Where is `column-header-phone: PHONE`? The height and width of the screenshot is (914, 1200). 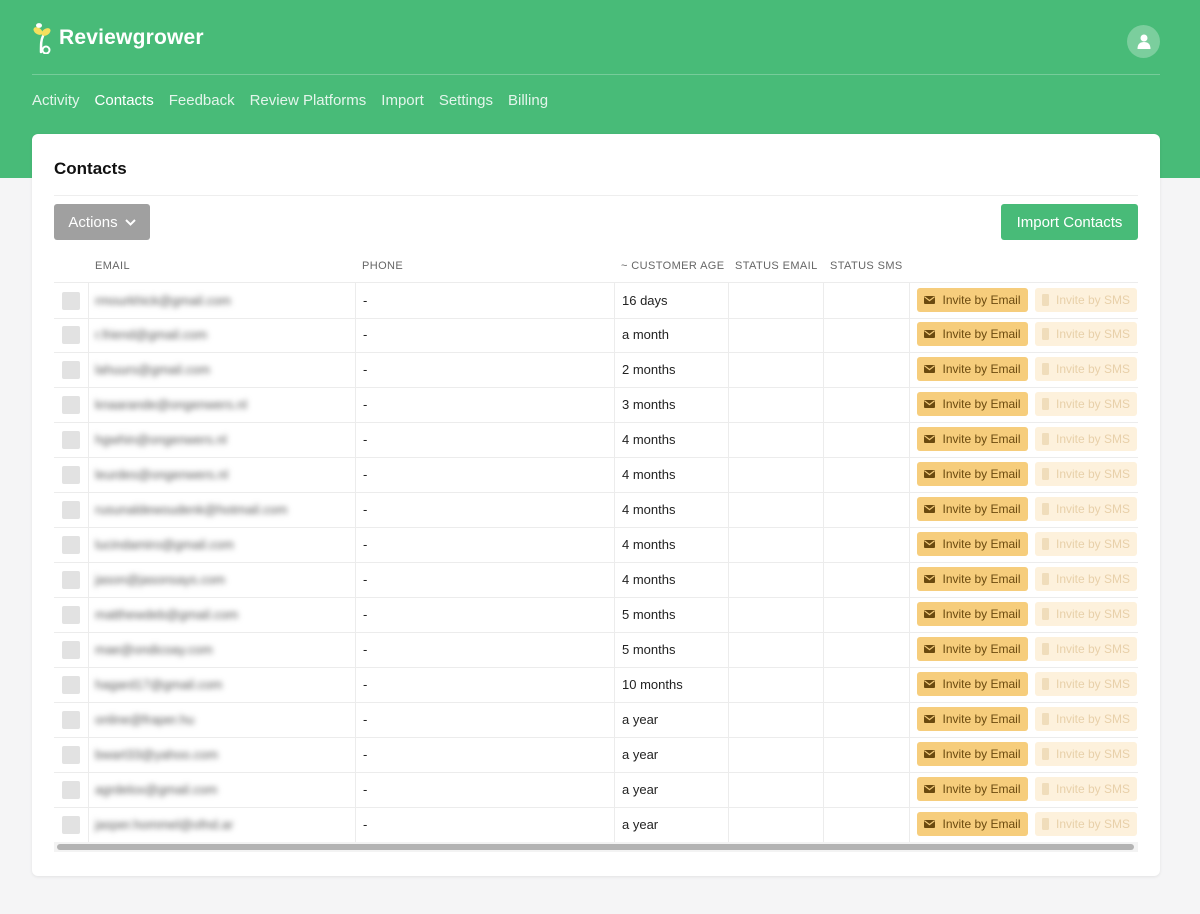 column-header-phone: PHONE is located at coordinates (382, 266).